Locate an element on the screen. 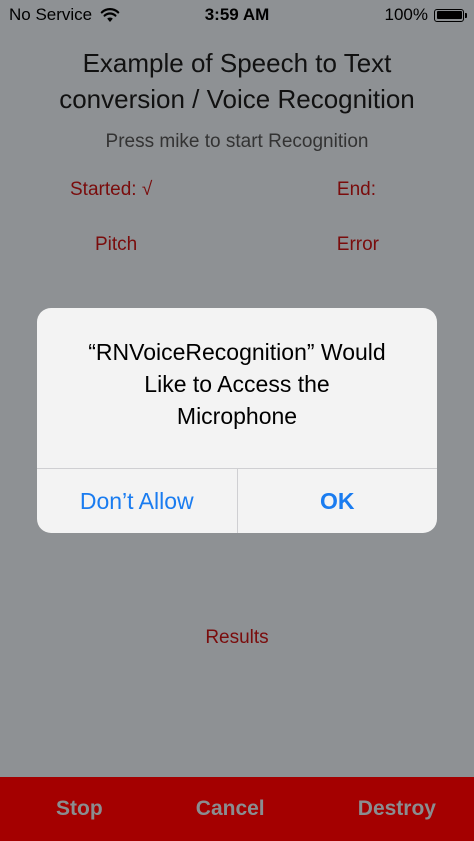 This screenshot has height=841, width=474. status-bar: No Service 3:59 AM 100% is located at coordinates (237, 15).